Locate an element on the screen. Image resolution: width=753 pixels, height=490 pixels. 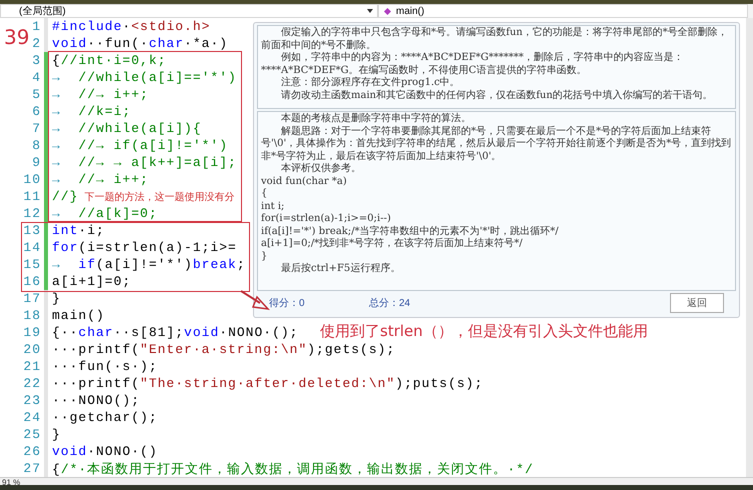
code-line: → //a[k]=0; is located at coordinates (105, 213).